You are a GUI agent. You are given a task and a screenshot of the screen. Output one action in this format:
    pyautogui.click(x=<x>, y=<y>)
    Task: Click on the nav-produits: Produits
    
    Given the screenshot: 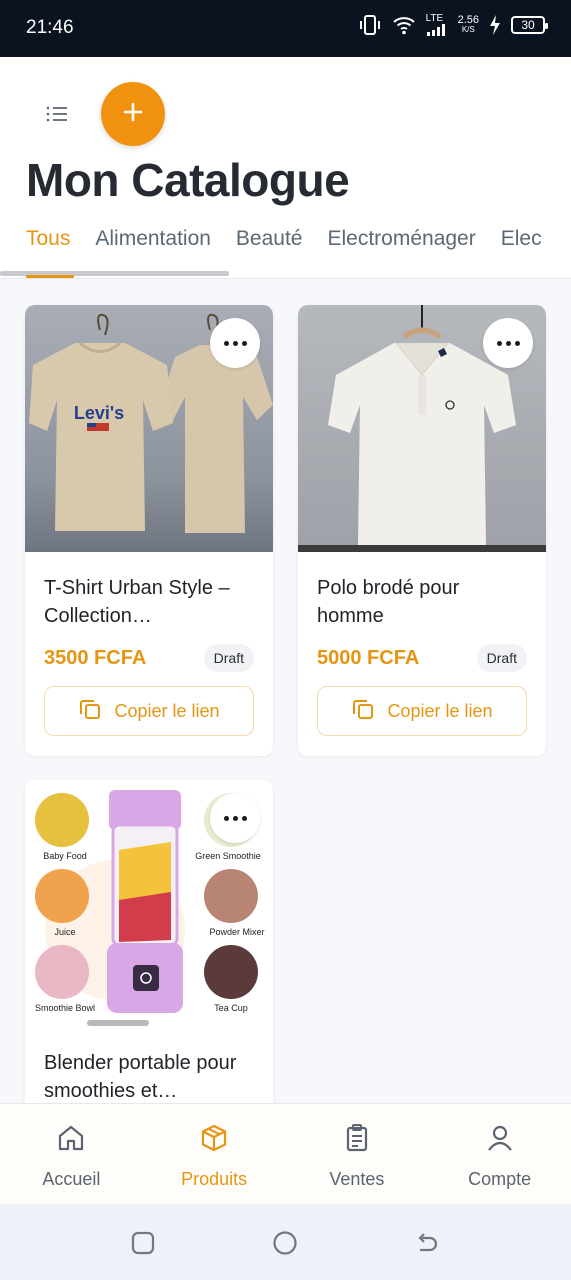 What is the action you would take?
    pyautogui.click(x=214, y=1154)
    